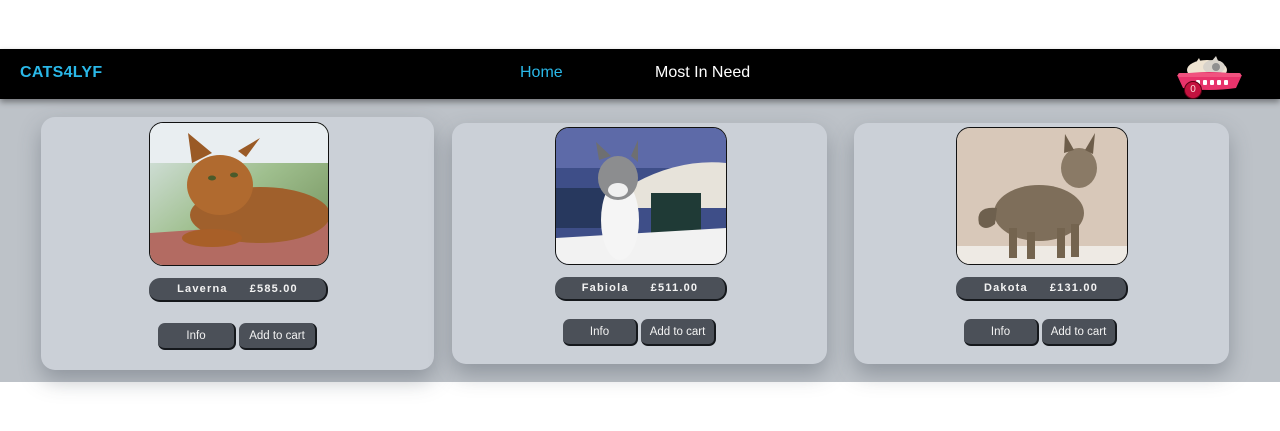 Image resolution: width=1280 pixels, height=431 pixels. Describe the element at coordinates (1005, 288) in the screenshot. I see `cat-name: Dakota` at that location.